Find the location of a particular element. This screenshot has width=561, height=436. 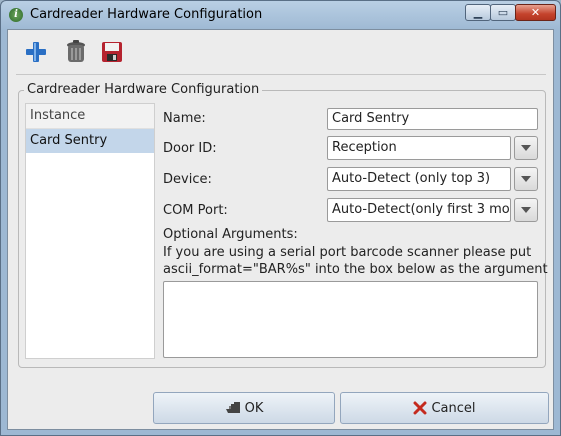

close-button: ✕ is located at coordinates (535, 12).